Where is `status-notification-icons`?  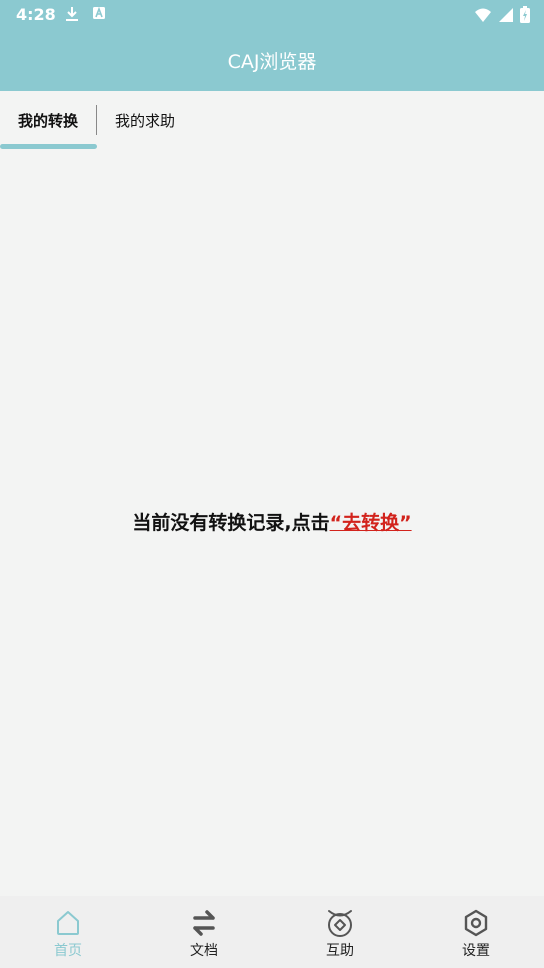
status-notification-icons is located at coordinates (85, 14).